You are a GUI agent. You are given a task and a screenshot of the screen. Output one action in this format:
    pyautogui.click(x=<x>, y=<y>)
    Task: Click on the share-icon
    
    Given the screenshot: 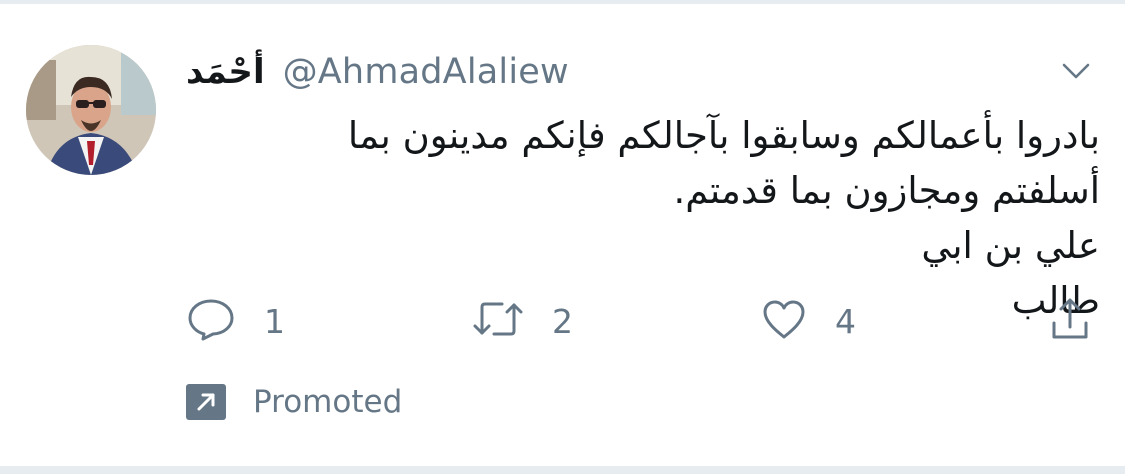 What is the action you would take?
    pyautogui.click(x=1070, y=321)
    